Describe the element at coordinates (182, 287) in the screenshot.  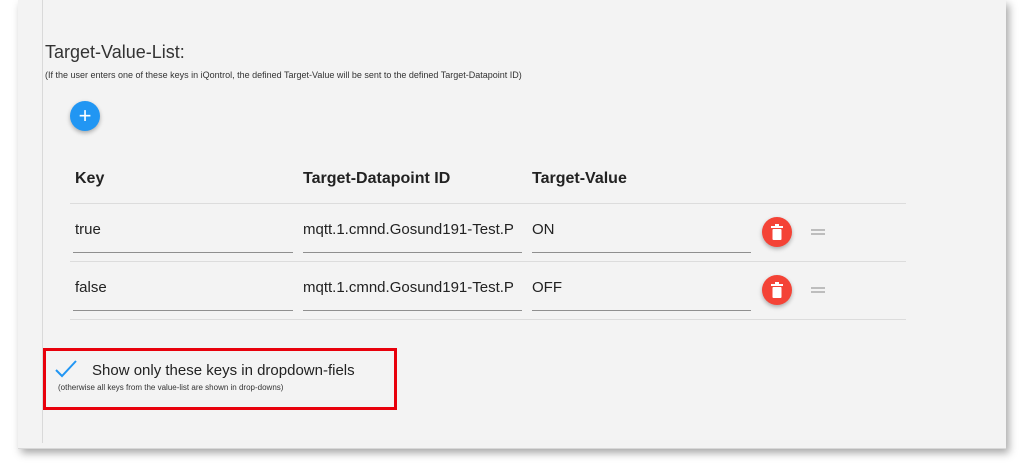
I see `key-input: false` at that location.